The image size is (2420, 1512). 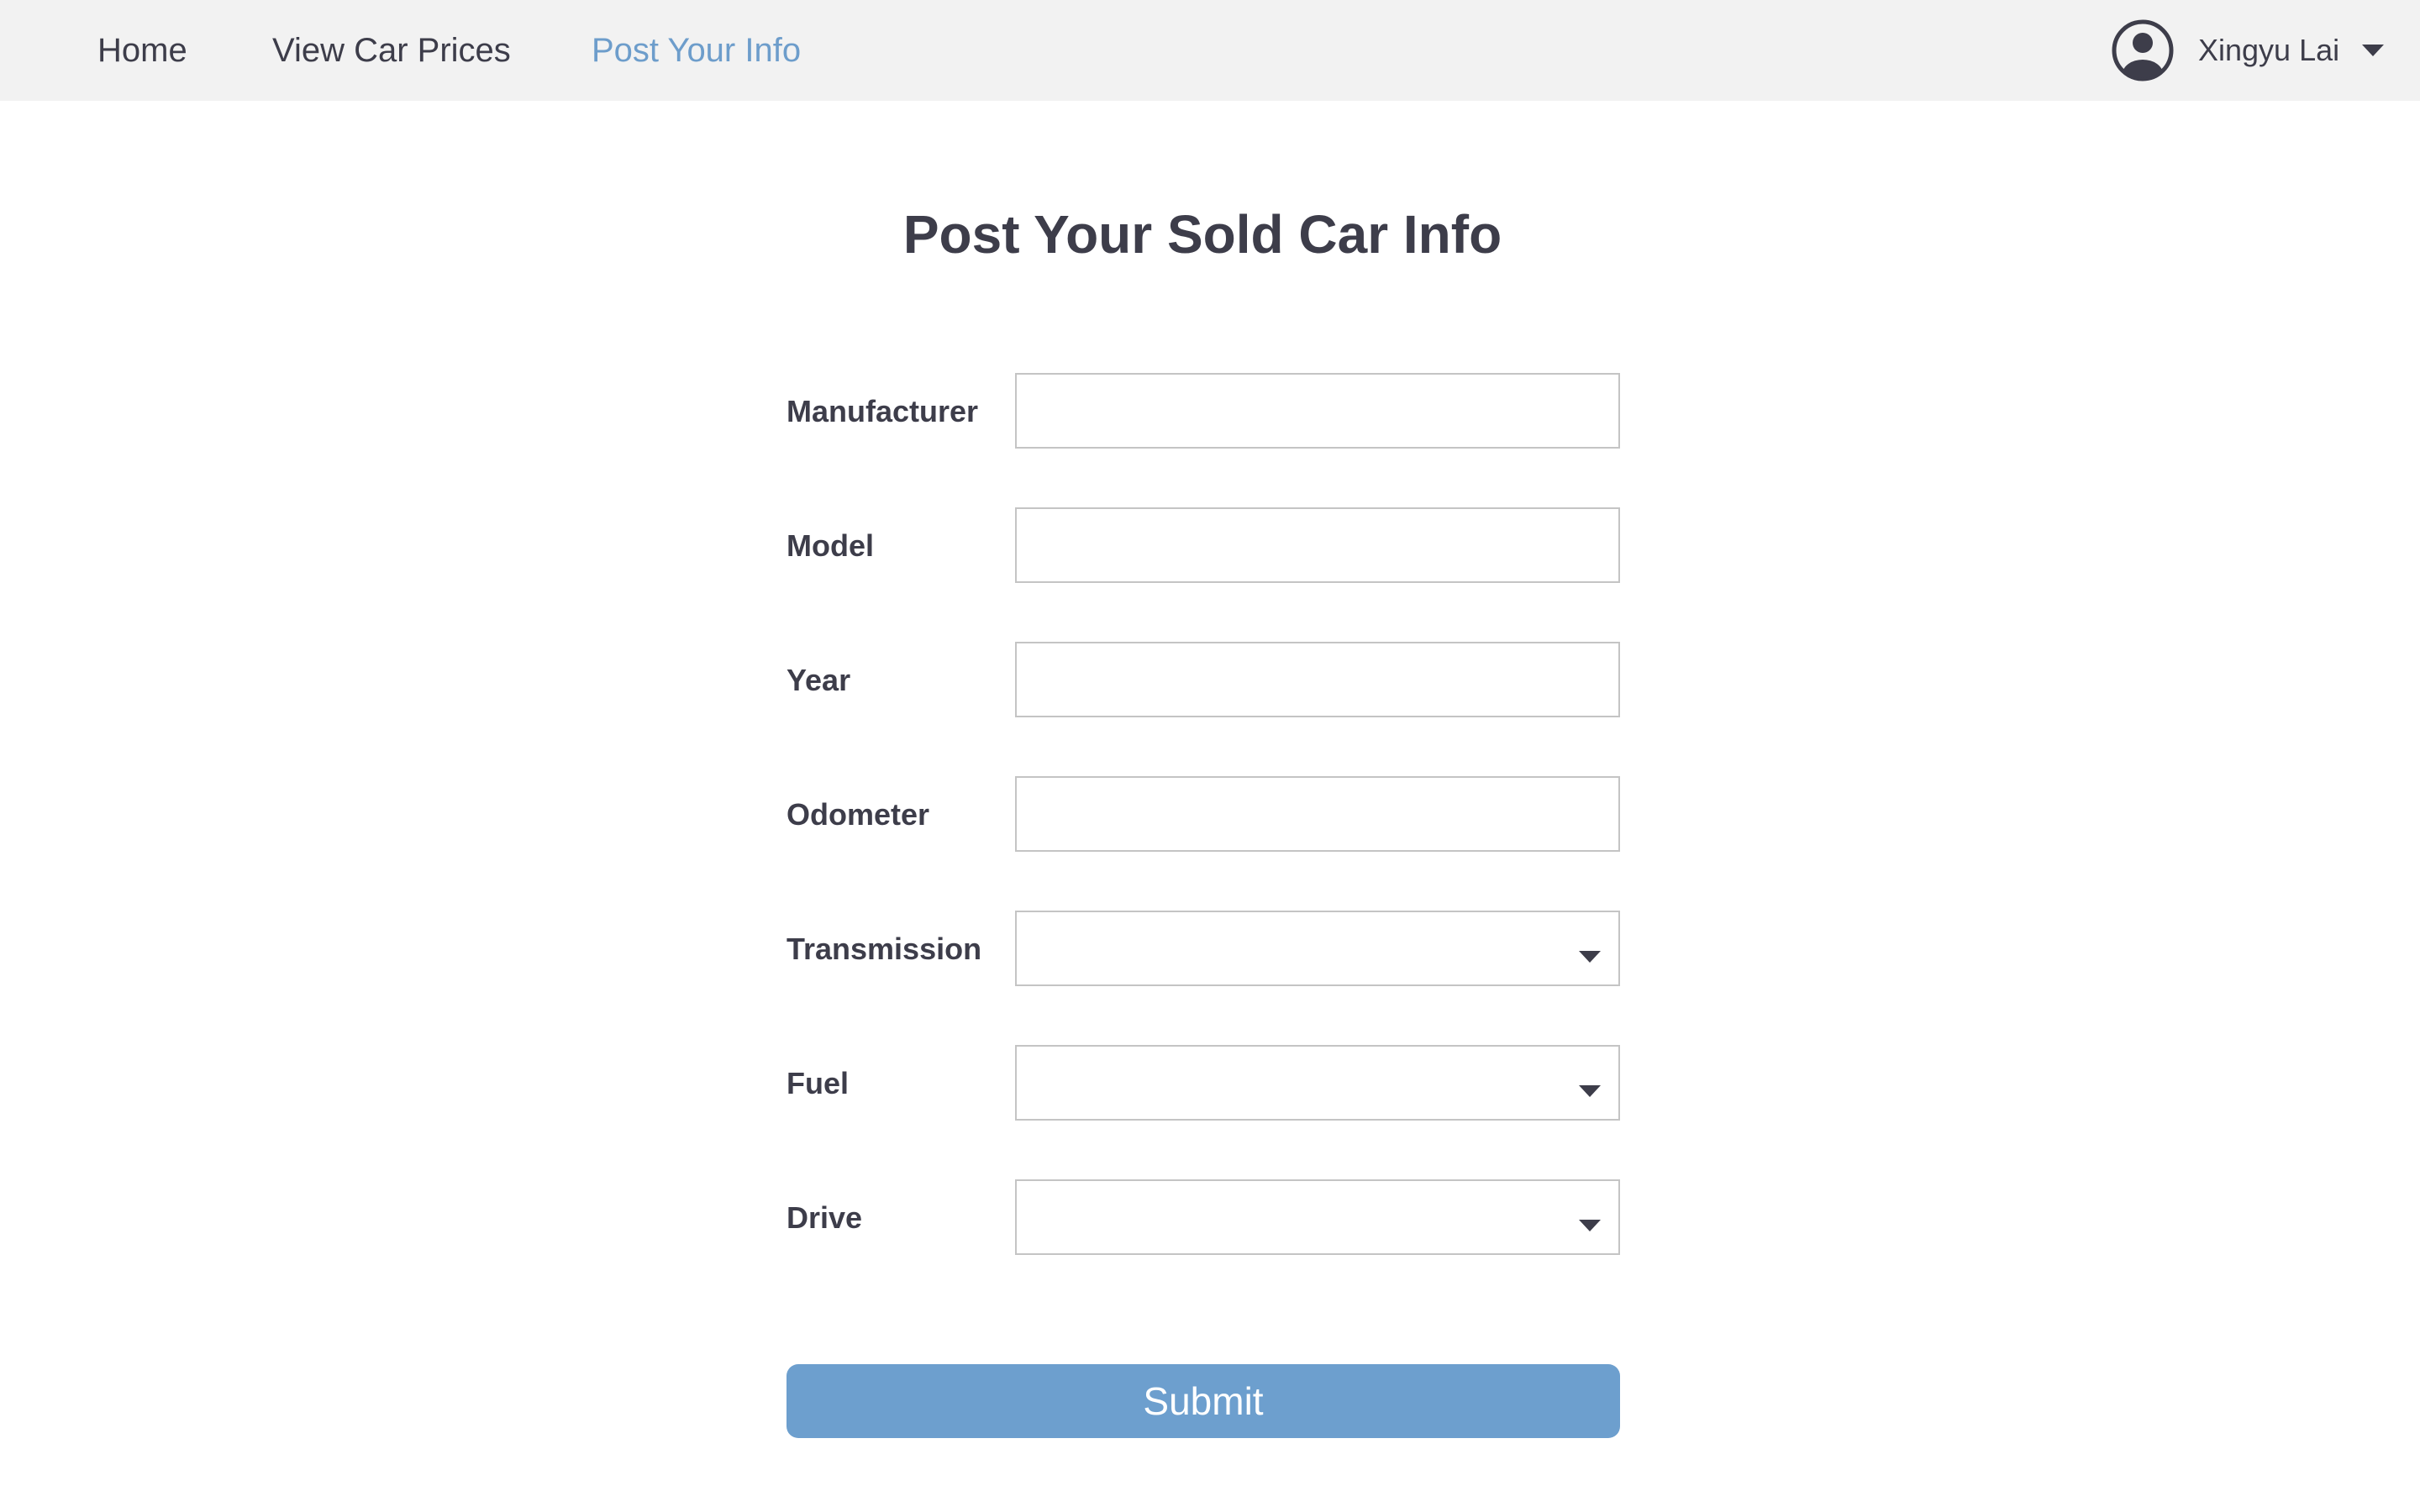 I want to click on form-row-drive: Drive, so click(x=1203, y=1218).